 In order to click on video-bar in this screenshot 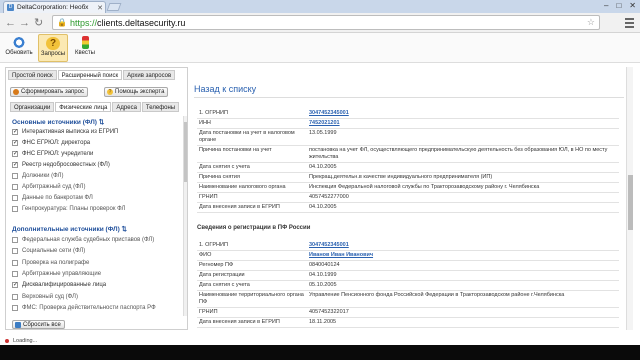, I will do `click(320, 352)`.